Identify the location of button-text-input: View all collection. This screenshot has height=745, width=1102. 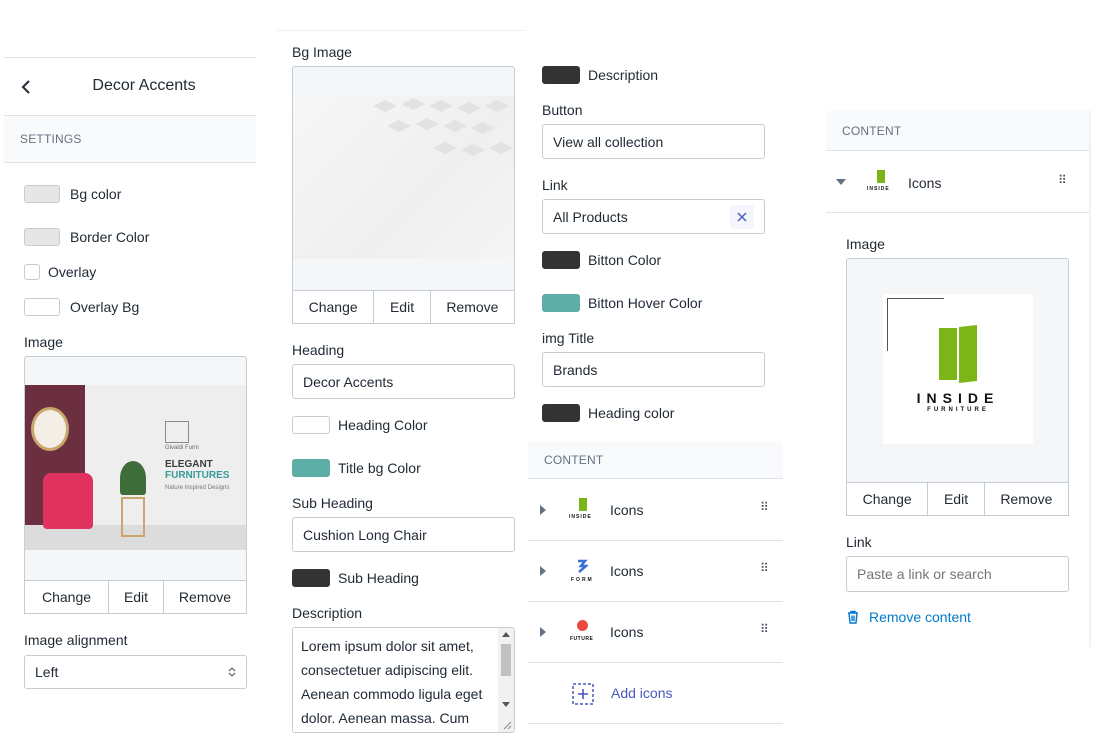
(653, 141).